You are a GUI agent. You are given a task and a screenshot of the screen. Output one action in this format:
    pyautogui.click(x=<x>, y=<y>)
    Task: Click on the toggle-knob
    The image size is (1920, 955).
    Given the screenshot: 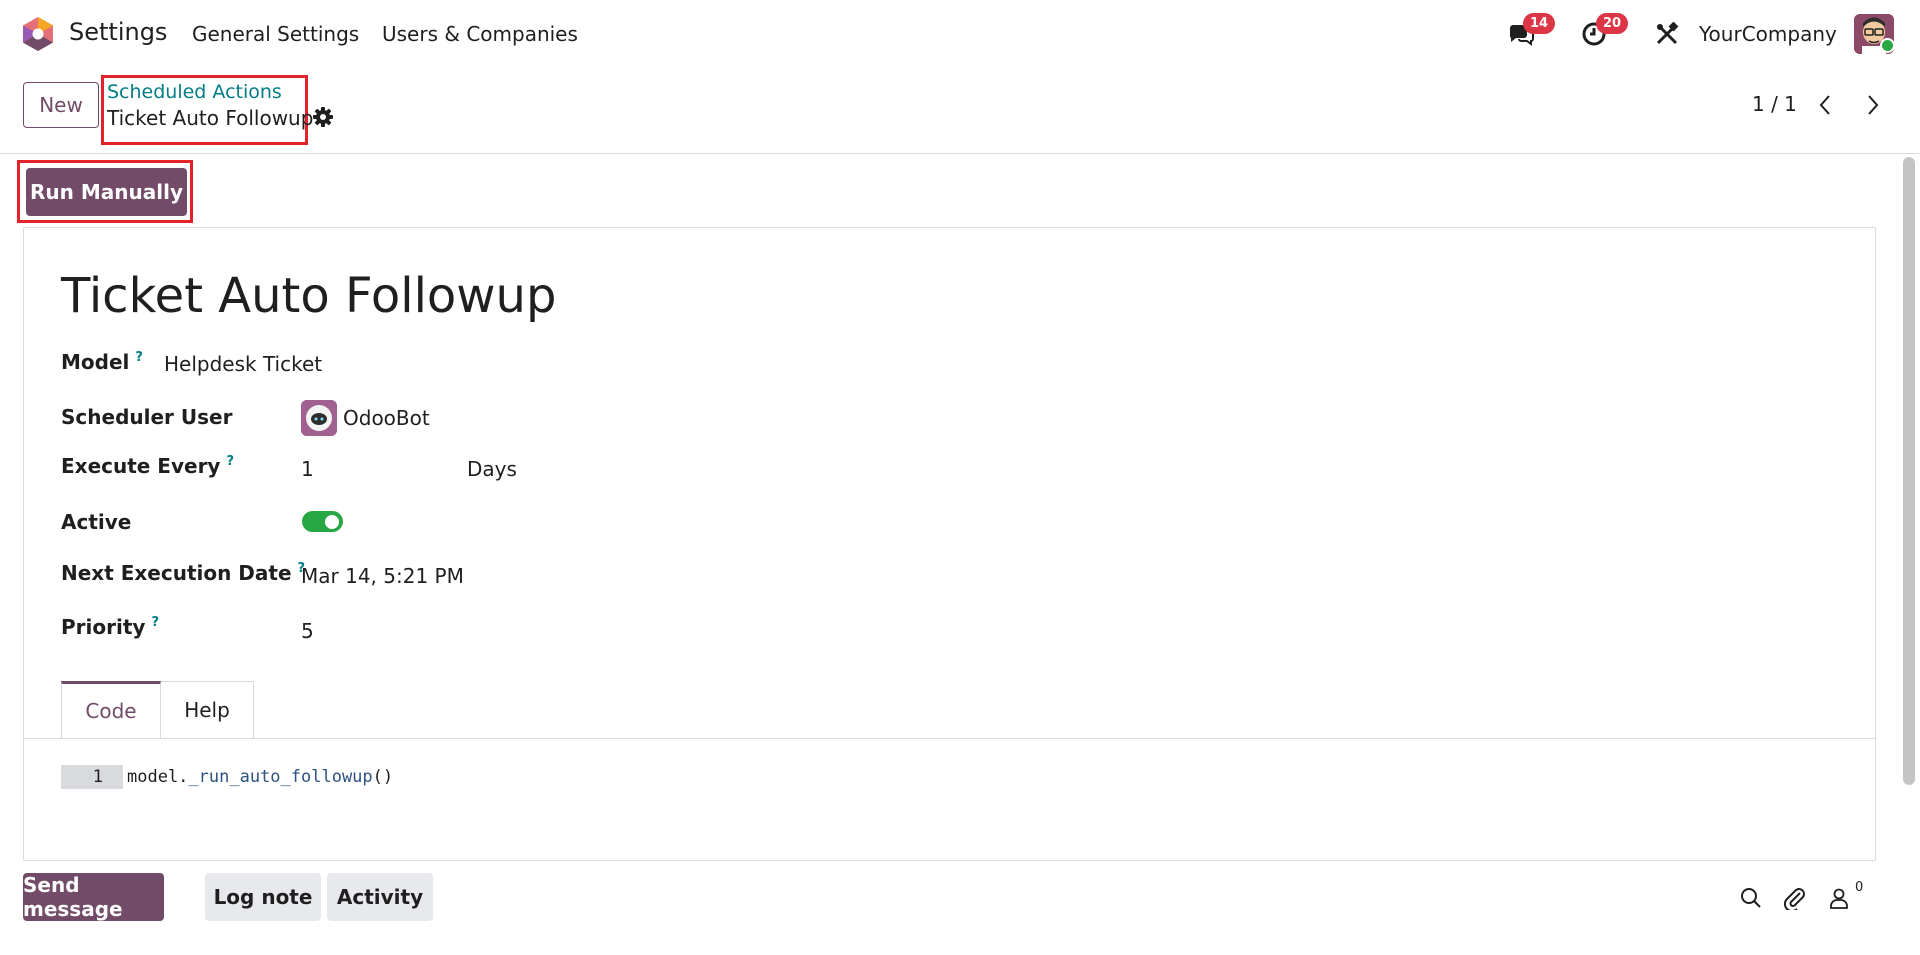 What is the action you would take?
    pyautogui.click(x=332, y=522)
    